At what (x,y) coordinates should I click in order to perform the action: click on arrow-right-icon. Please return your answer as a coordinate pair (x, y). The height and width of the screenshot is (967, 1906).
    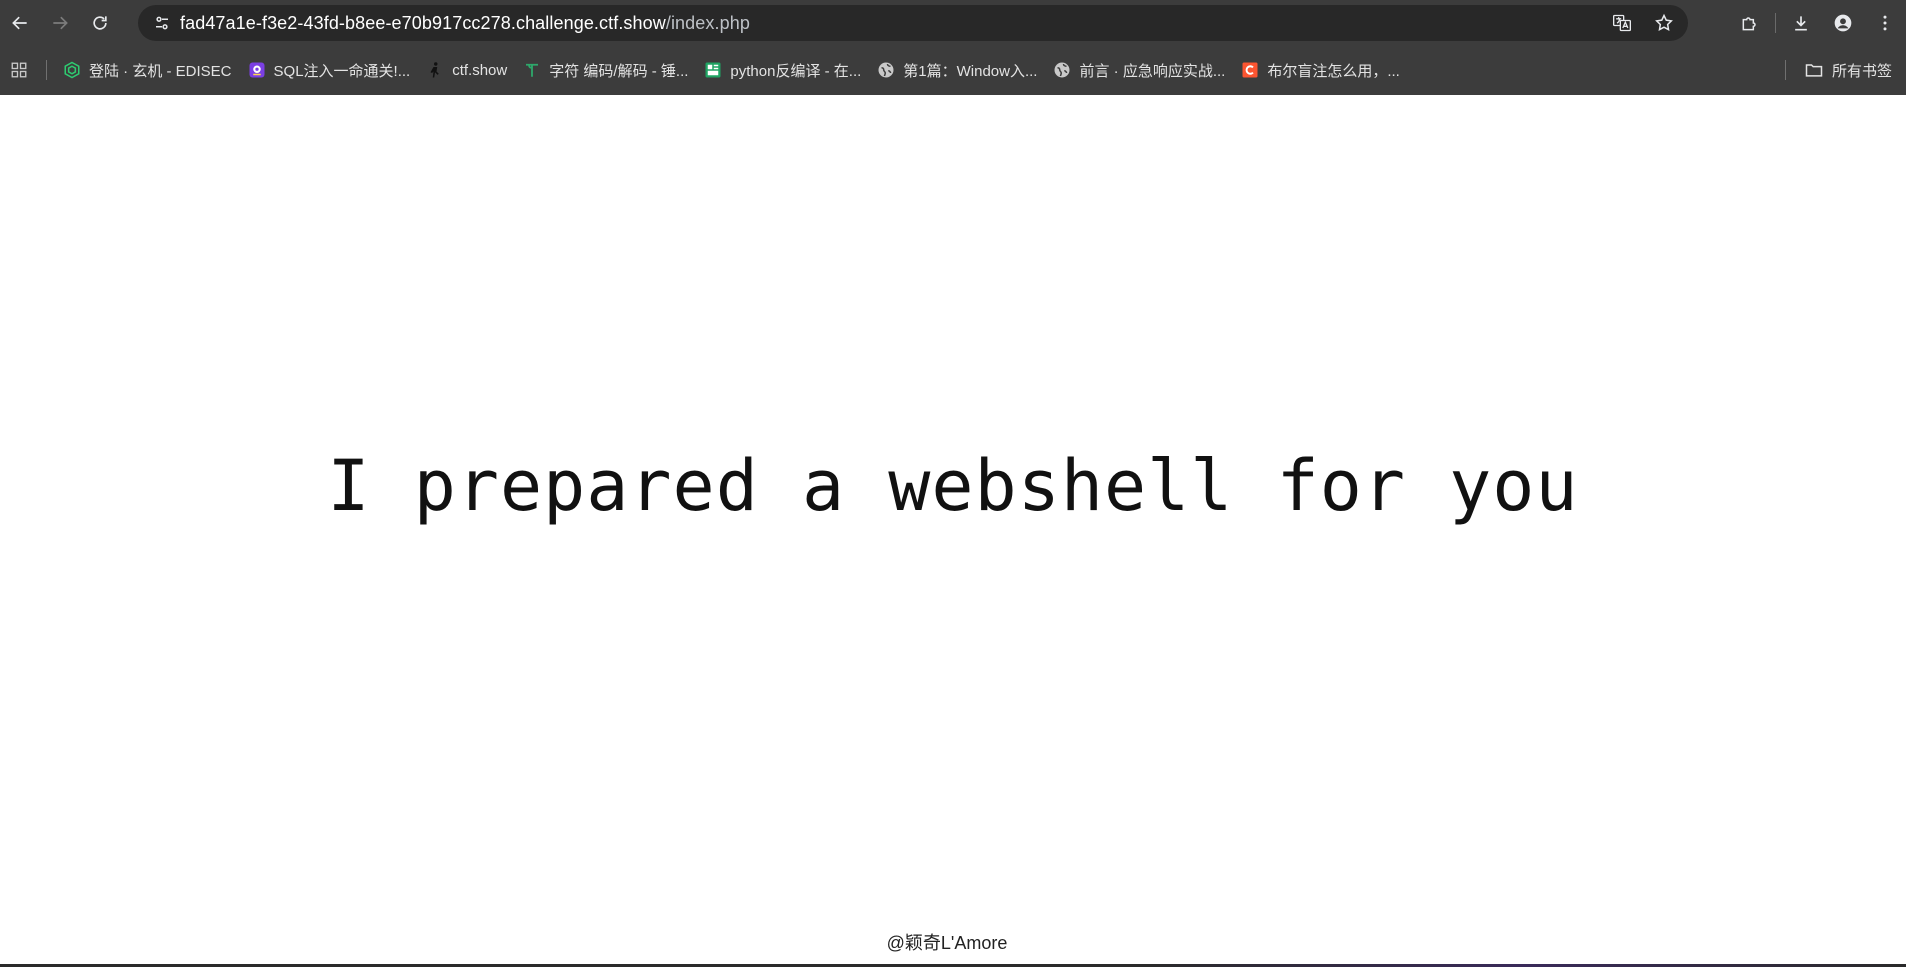
    Looking at the image, I should click on (60, 23).